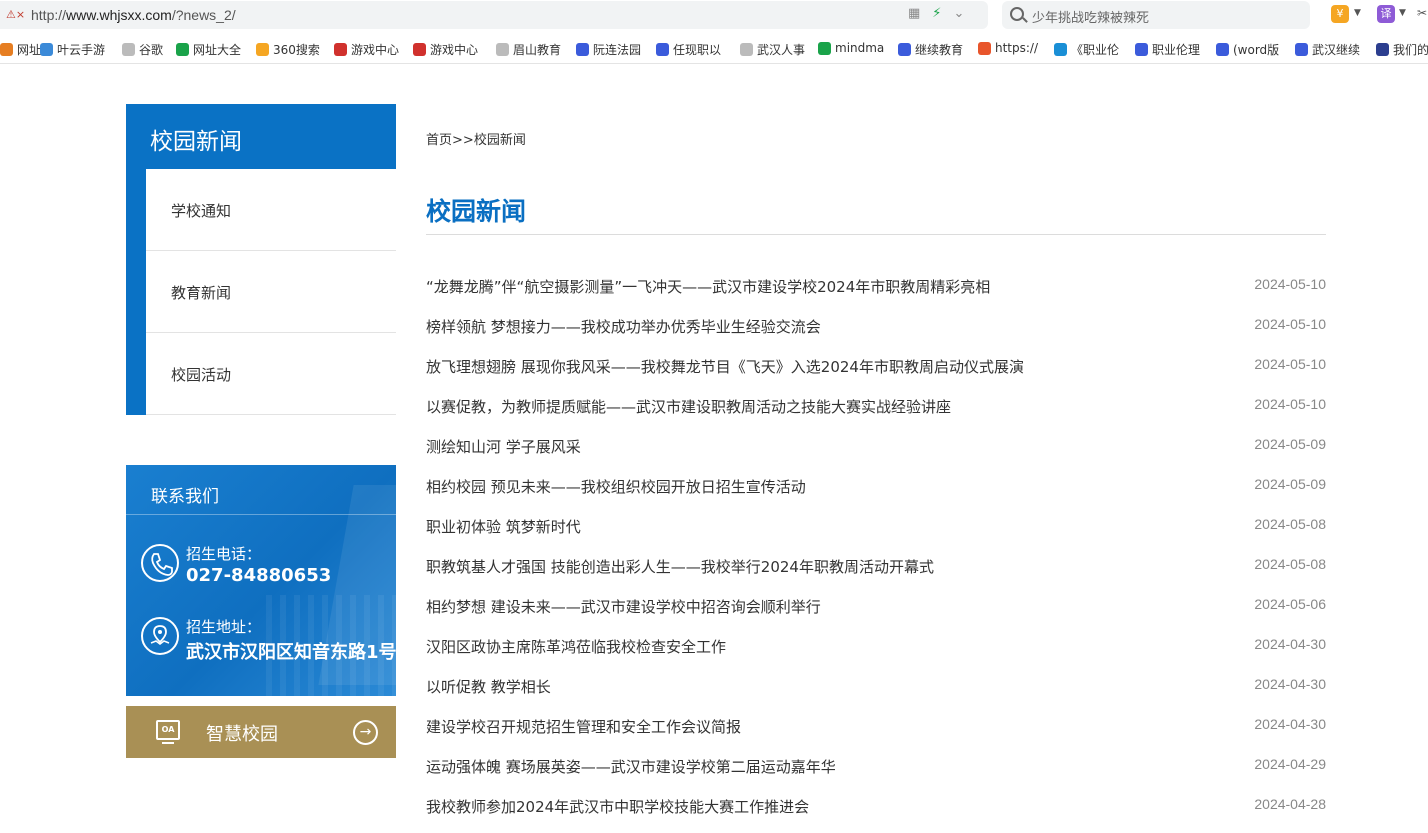 The width and height of the screenshot is (1428, 833). I want to click on smart-campus-label: 智慧校园, so click(242, 734).